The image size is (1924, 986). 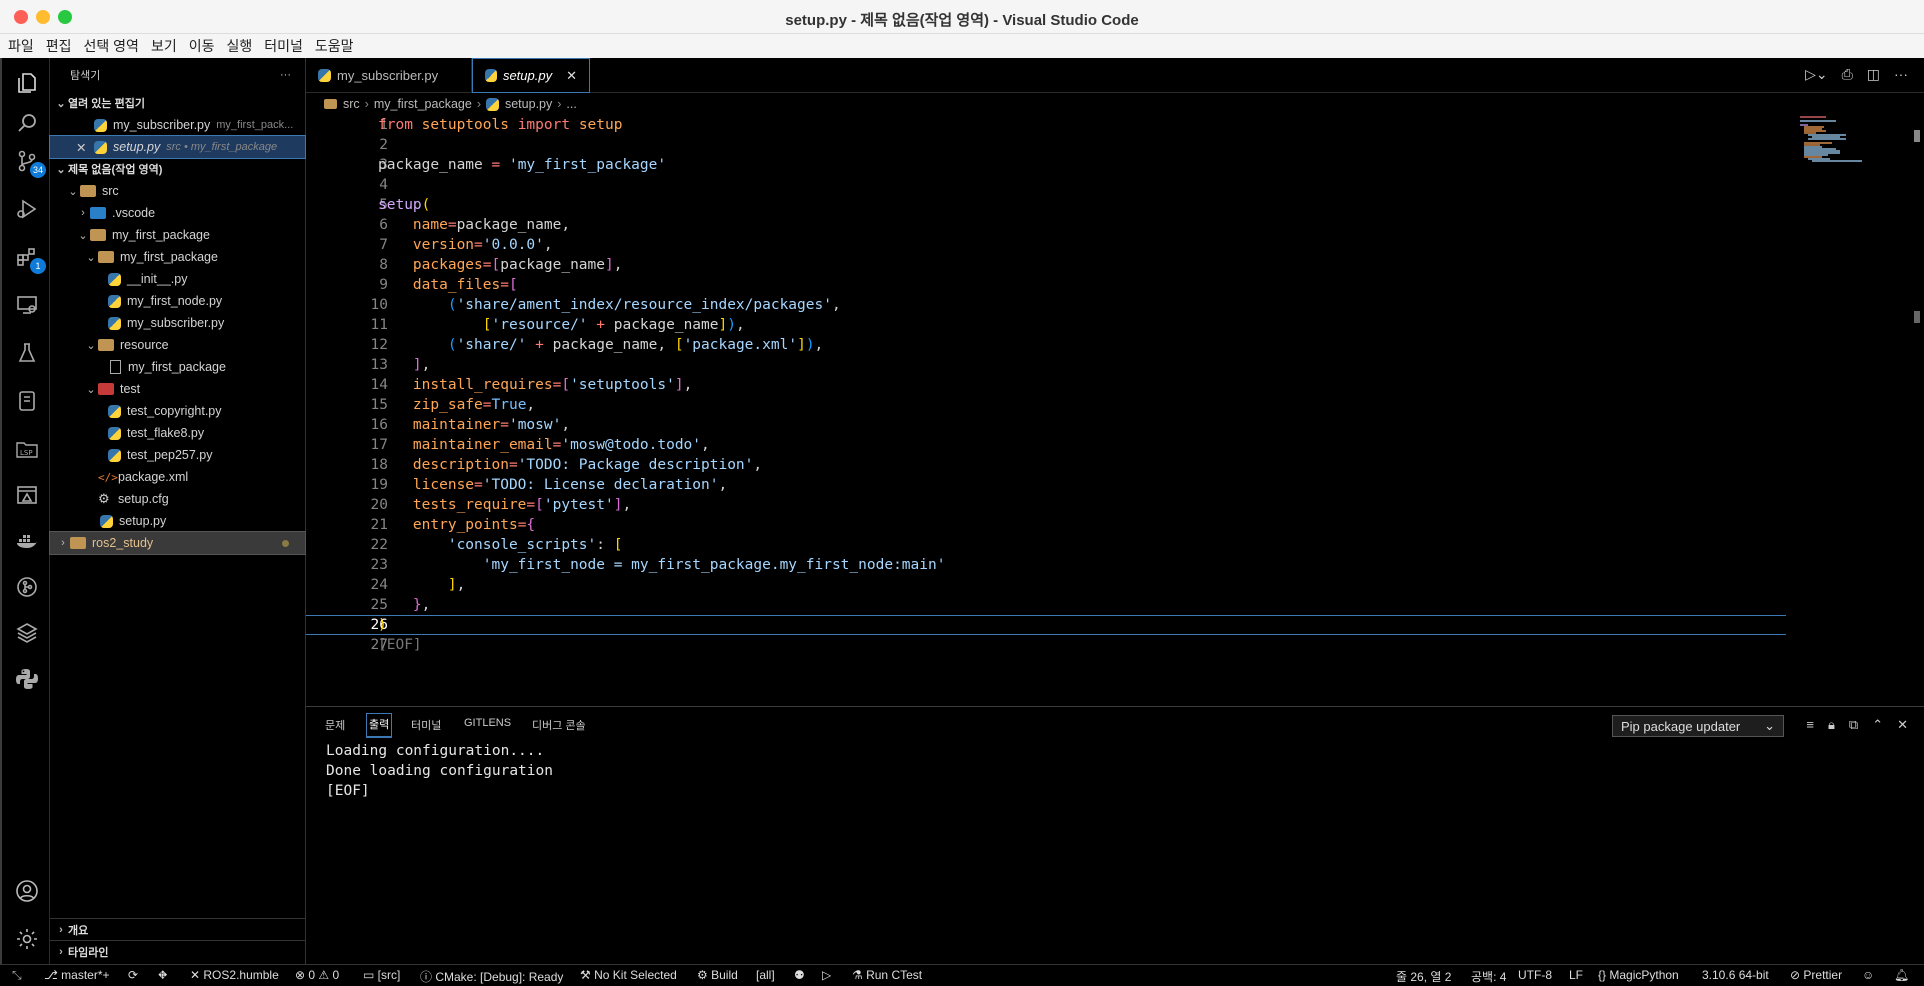 What do you see at coordinates (1917, 136) in the screenshot?
I see `scrollbar-thumb` at bounding box center [1917, 136].